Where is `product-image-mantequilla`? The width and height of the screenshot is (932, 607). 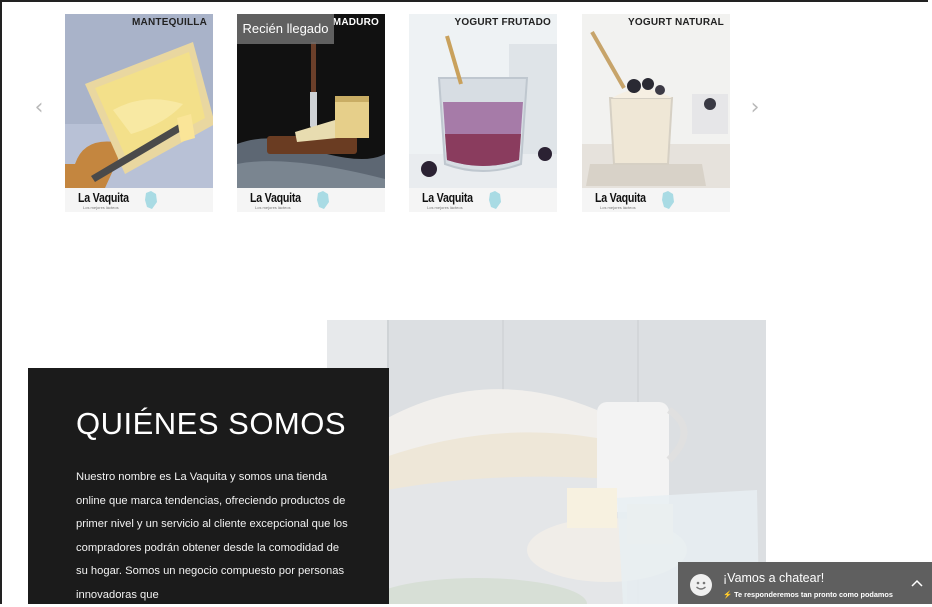 product-image-mantequilla is located at coordinates (139, 101).